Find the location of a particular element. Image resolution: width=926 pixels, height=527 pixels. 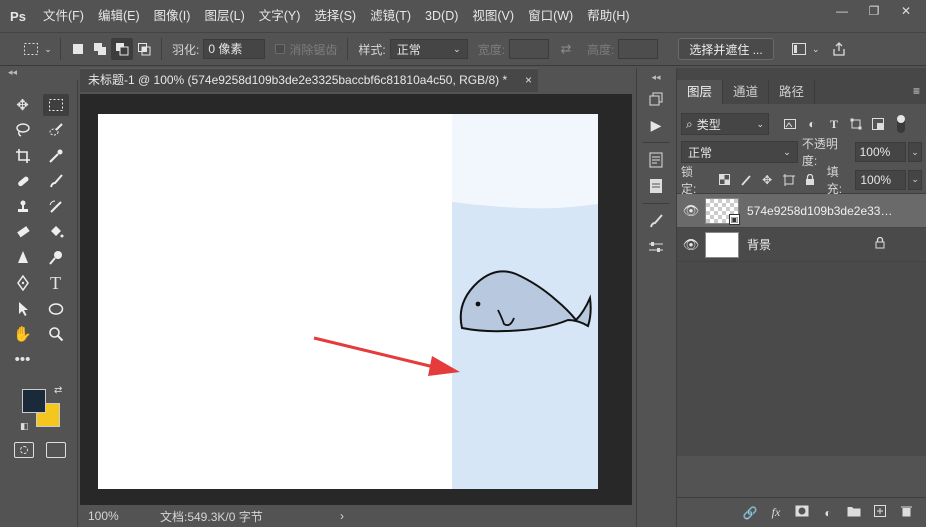

filter-pixel-icon is located at coordinates (790, 124).